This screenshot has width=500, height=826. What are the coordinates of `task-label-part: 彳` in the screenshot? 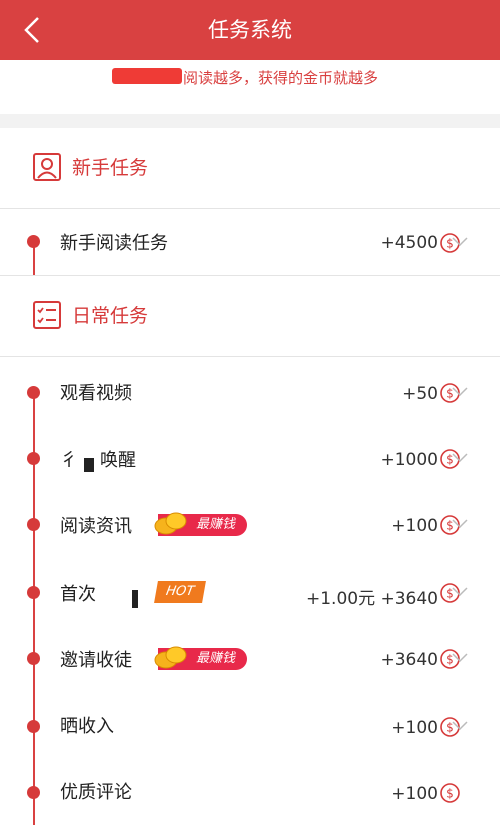 It's located at (69, 460).